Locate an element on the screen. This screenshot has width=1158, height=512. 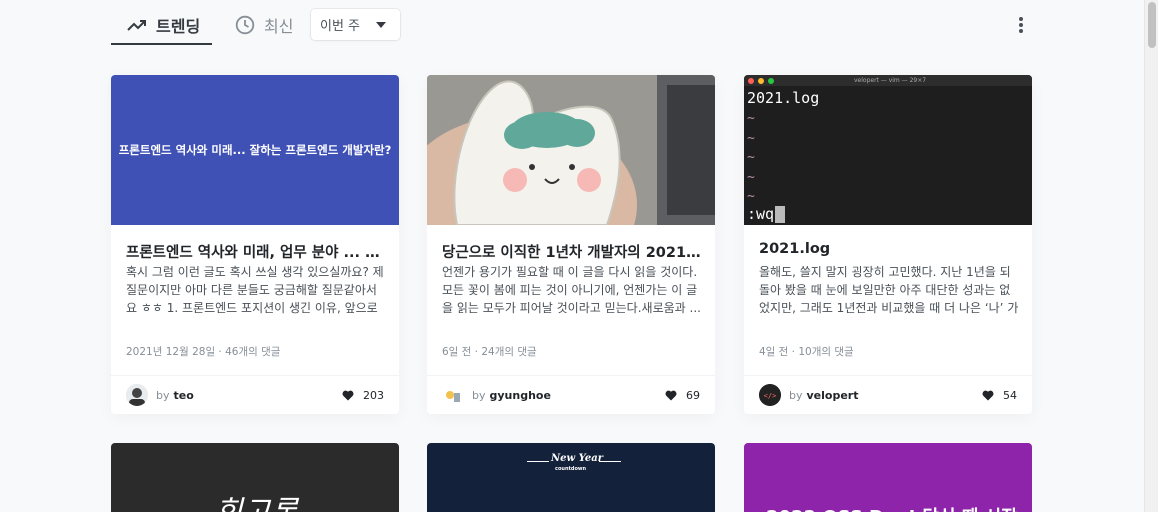
period-select: 이번 주 is located at coordinates (355, 24).